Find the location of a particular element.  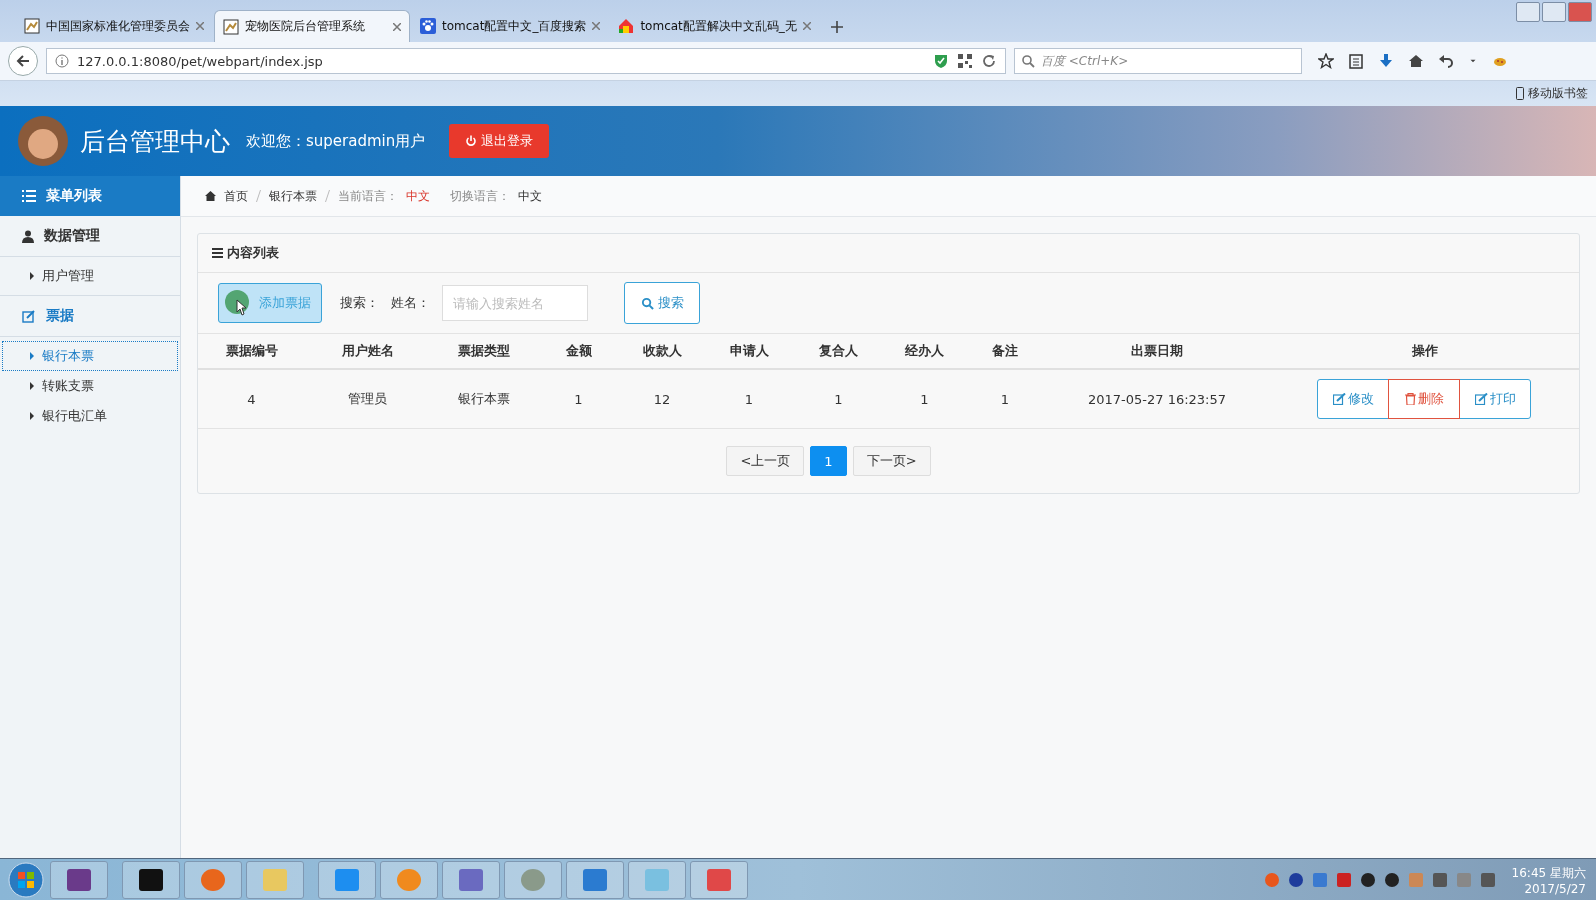

column-header: 备注 is located at coordinates (1005, 352).